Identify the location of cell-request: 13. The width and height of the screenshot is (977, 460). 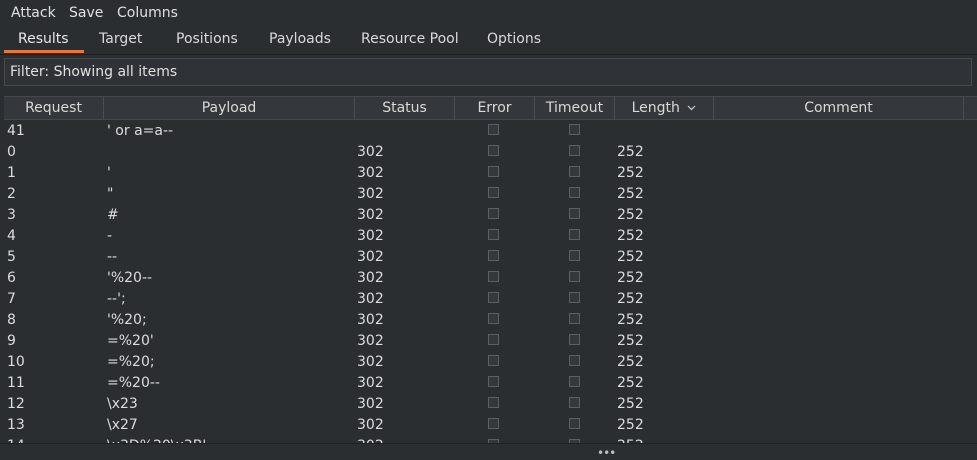
(16, 425).